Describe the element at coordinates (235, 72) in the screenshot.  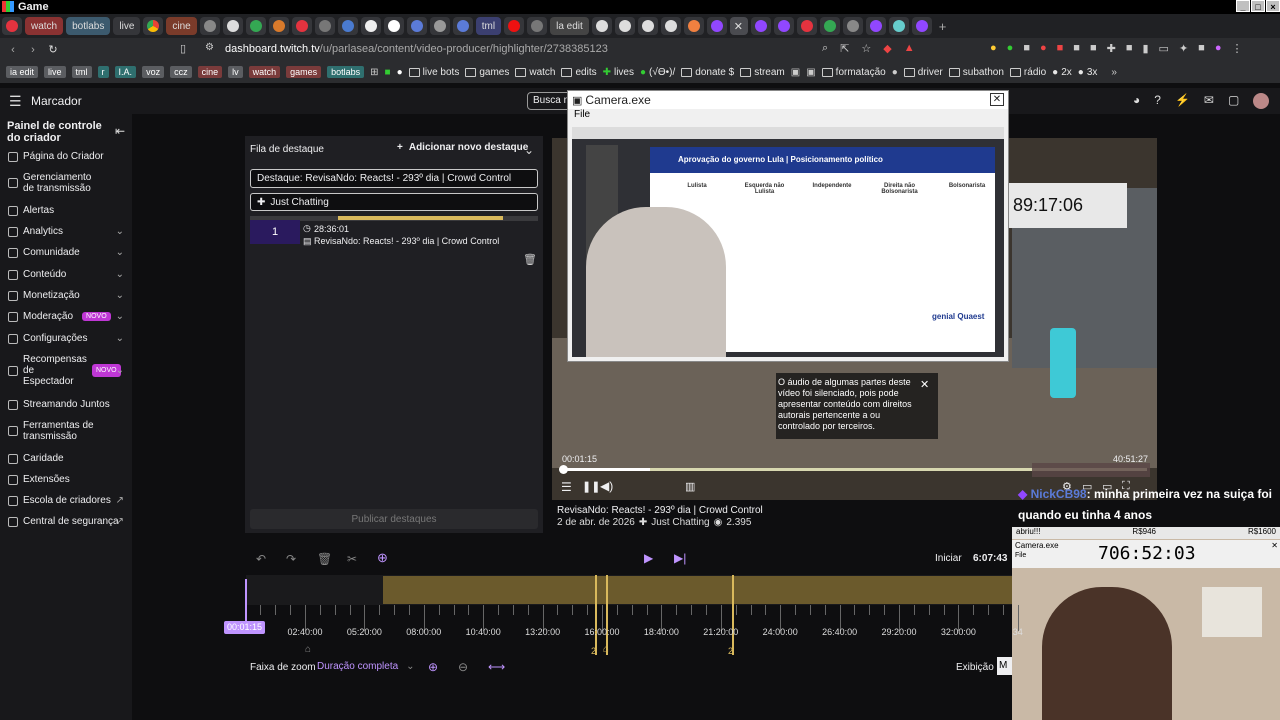
I see `bm-chip: lv` at that location.